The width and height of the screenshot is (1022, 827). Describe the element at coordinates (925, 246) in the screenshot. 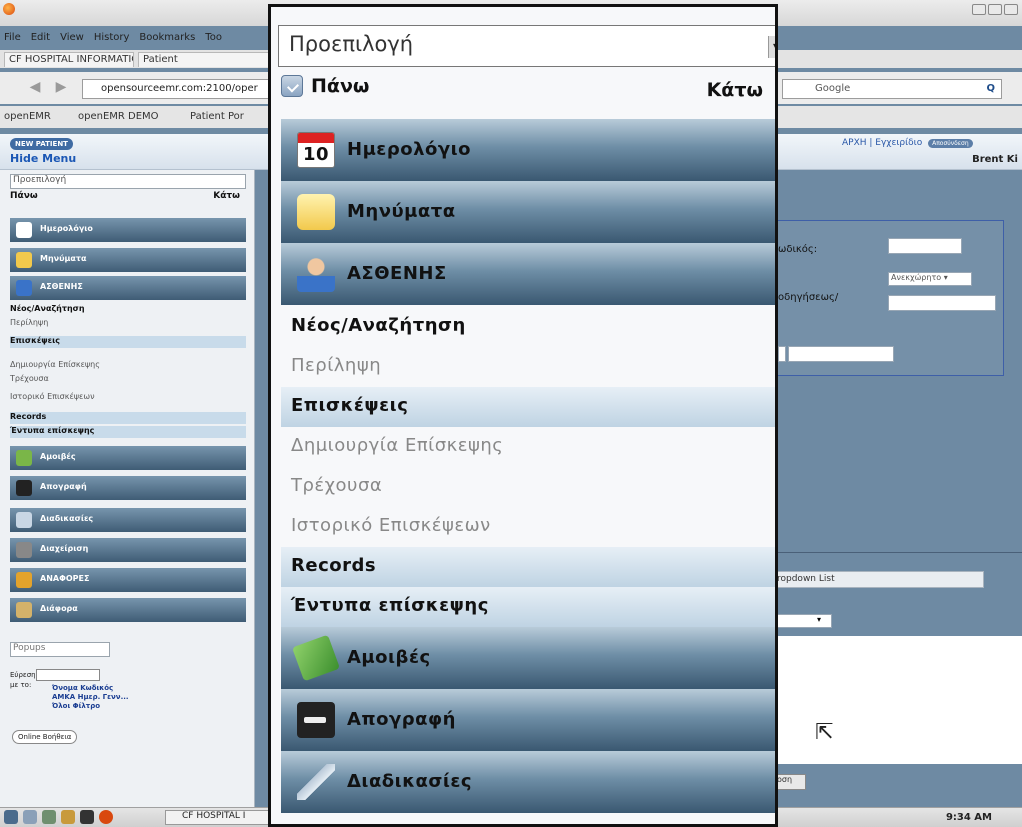

I see `code-input` at that location.